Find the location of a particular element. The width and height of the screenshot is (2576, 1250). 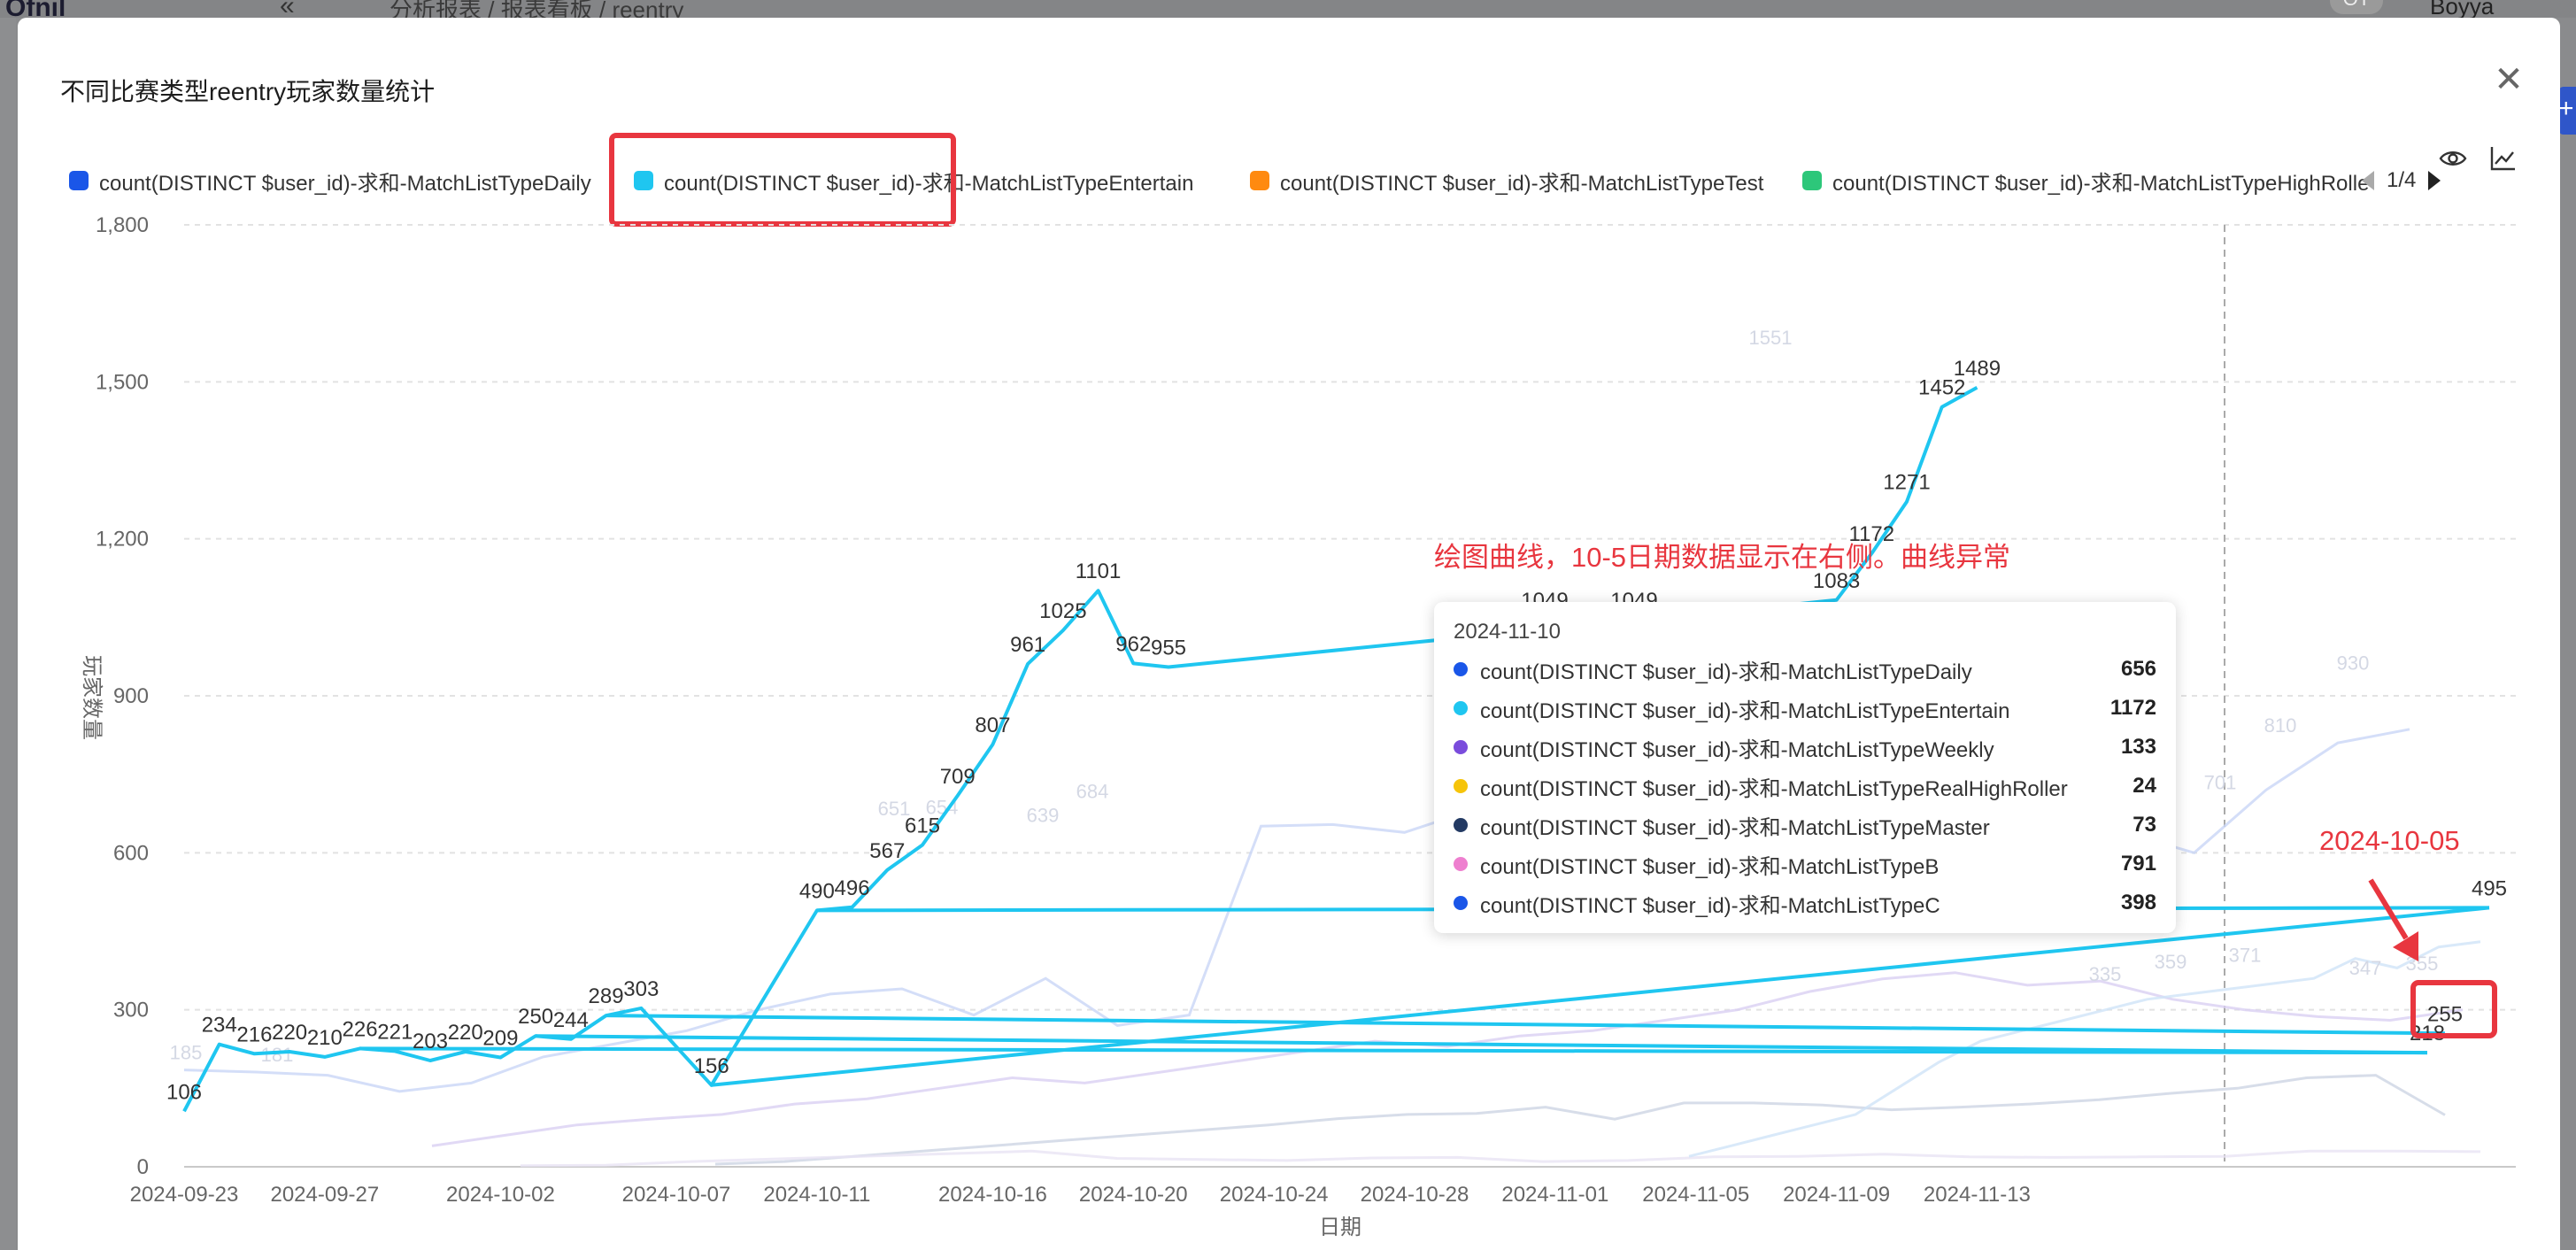

x-tick-label: 2024-10-02 is located at coordinates (500, 1195).